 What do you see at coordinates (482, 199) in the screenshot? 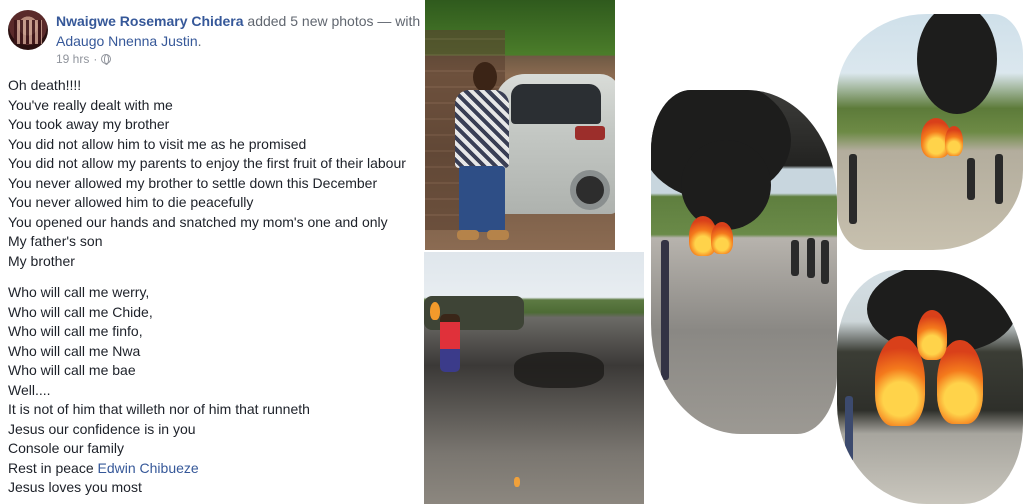
I see `photo-man-jeans` at bounding box center [482, 199].